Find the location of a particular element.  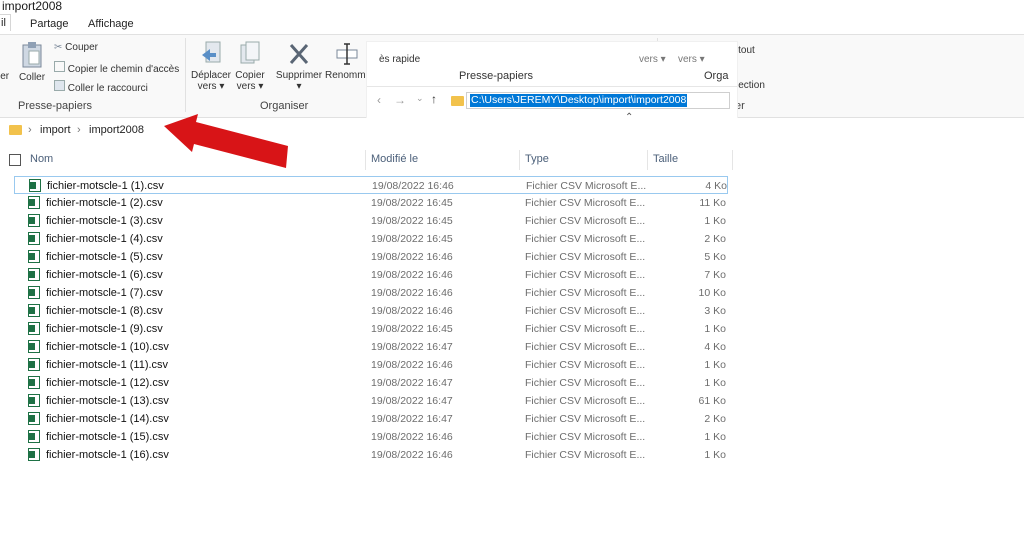

copy-to-button: Copier vers ▾ is located at coordinates (250, 66).